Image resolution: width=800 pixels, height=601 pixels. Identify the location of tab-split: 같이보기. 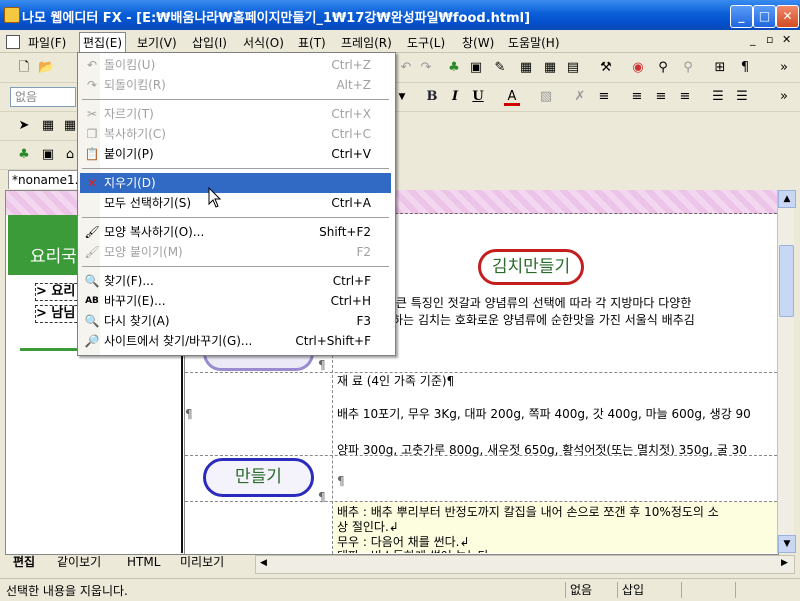
(79, 562).